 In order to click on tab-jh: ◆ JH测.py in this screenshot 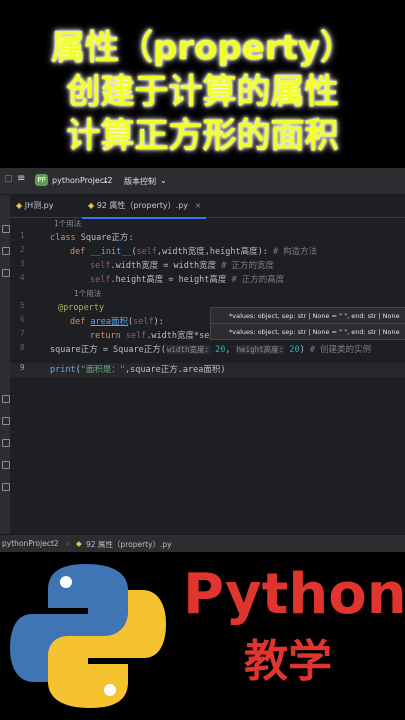, I will do `click(46, 206)`.